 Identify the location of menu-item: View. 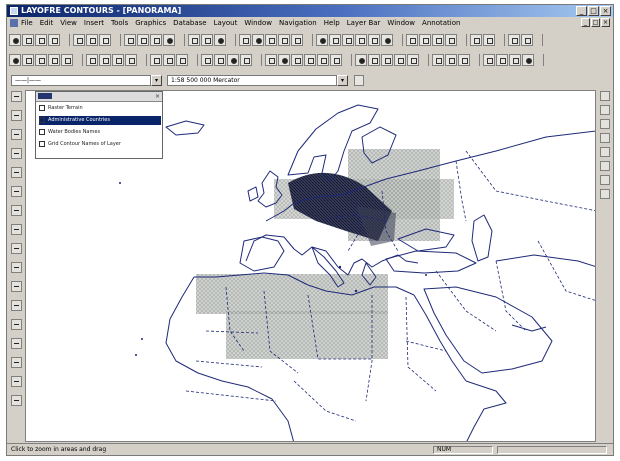
(68, 23).